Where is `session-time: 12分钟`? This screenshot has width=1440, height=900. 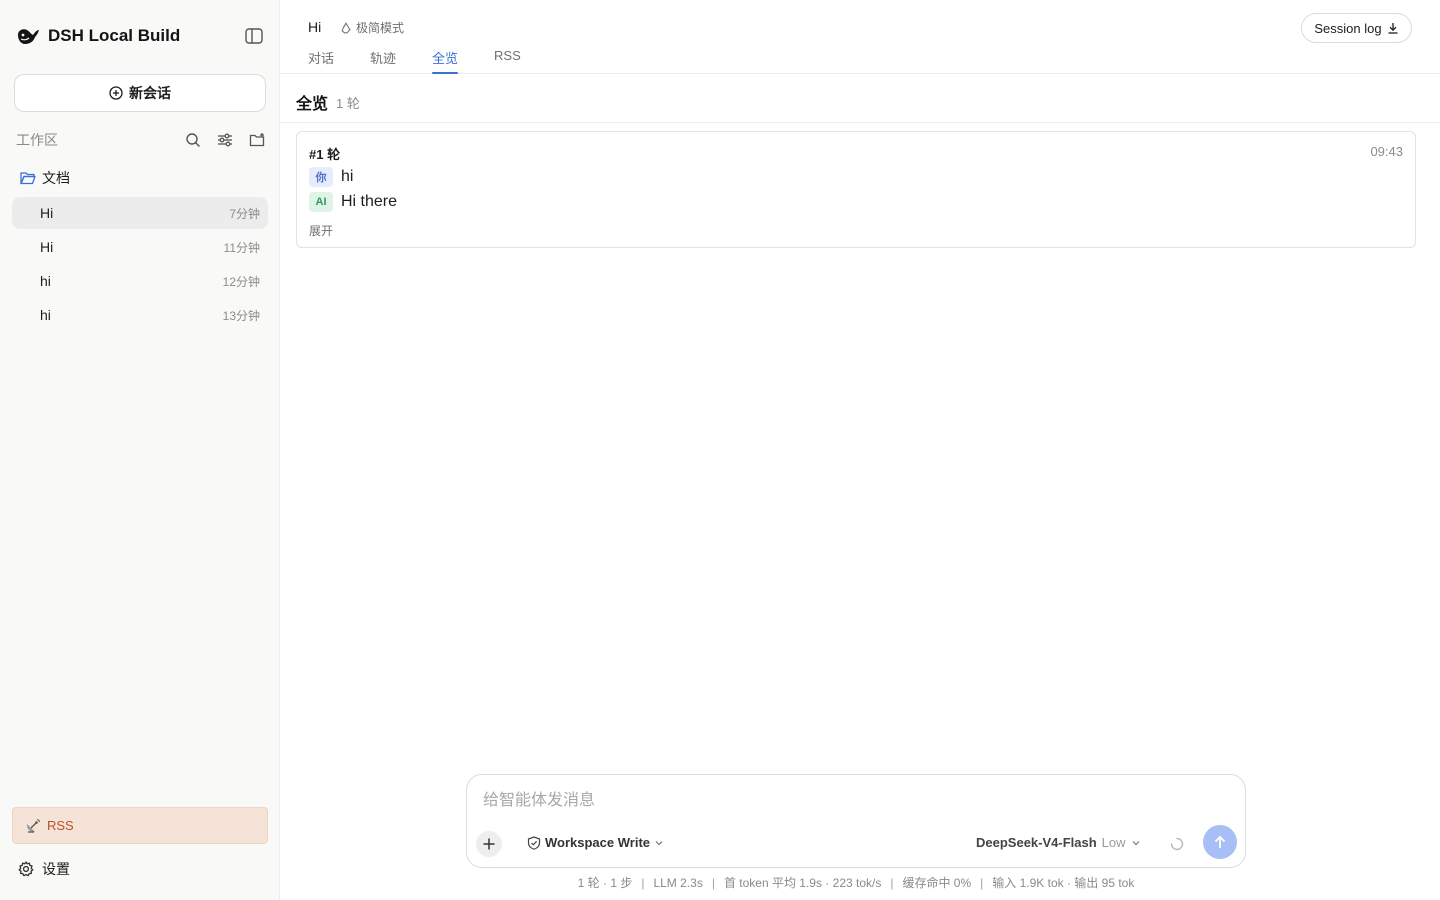
session-time: 12分钟 is located at coordinates (241, 281).